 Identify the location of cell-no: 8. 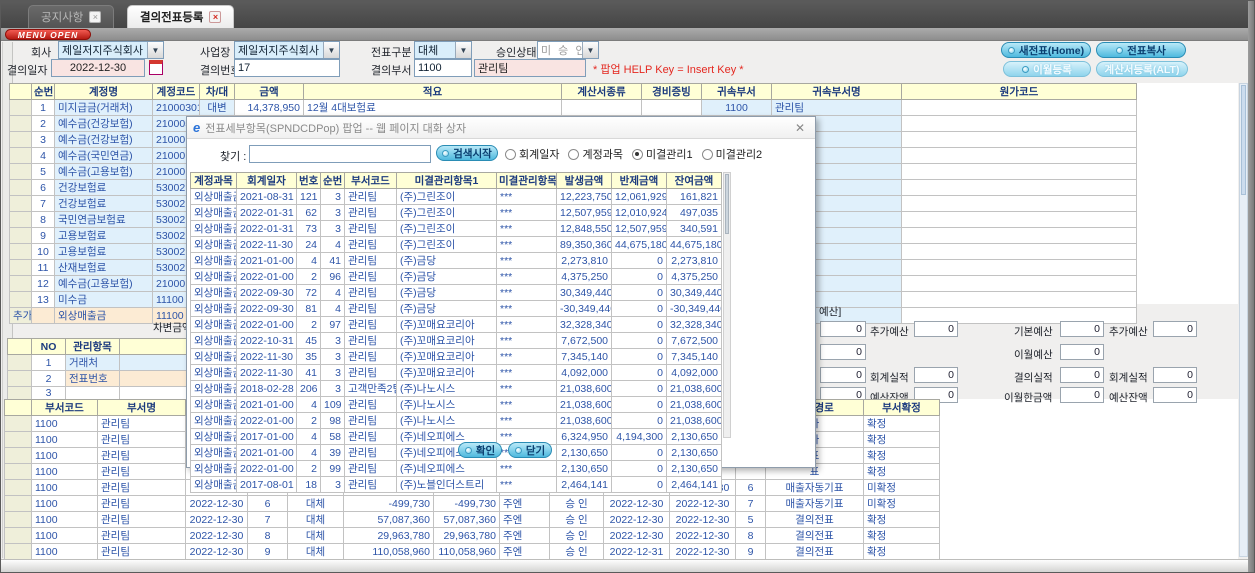
(267, 535).